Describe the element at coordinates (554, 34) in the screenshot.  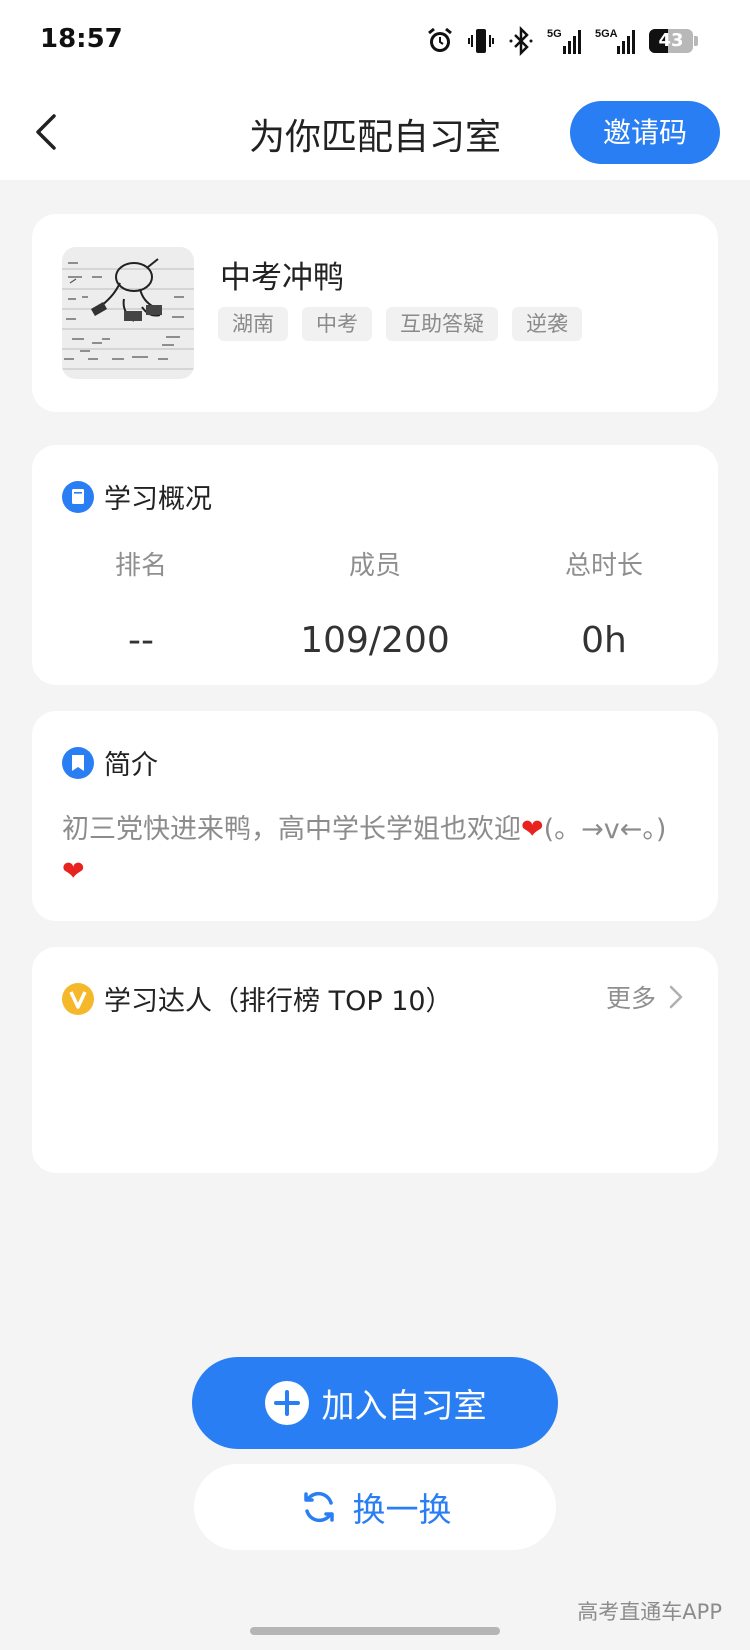
I see `signal-5g-label: 5G` at that location.